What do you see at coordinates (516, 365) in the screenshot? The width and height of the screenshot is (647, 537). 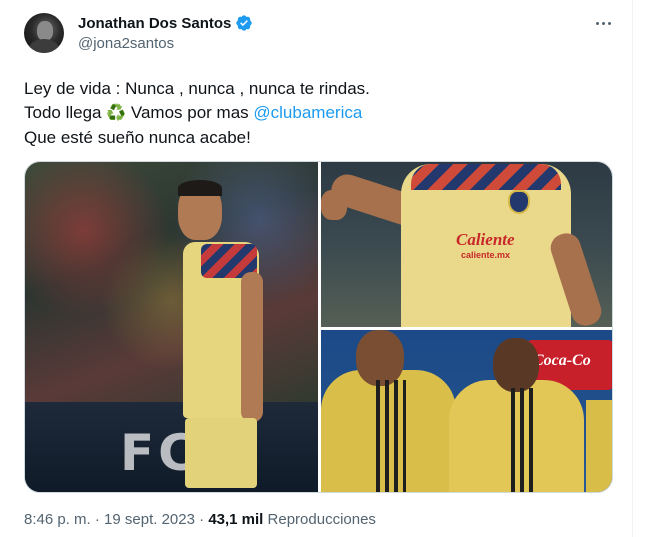 I see `child-2-head` at bounding box center [516, 365].